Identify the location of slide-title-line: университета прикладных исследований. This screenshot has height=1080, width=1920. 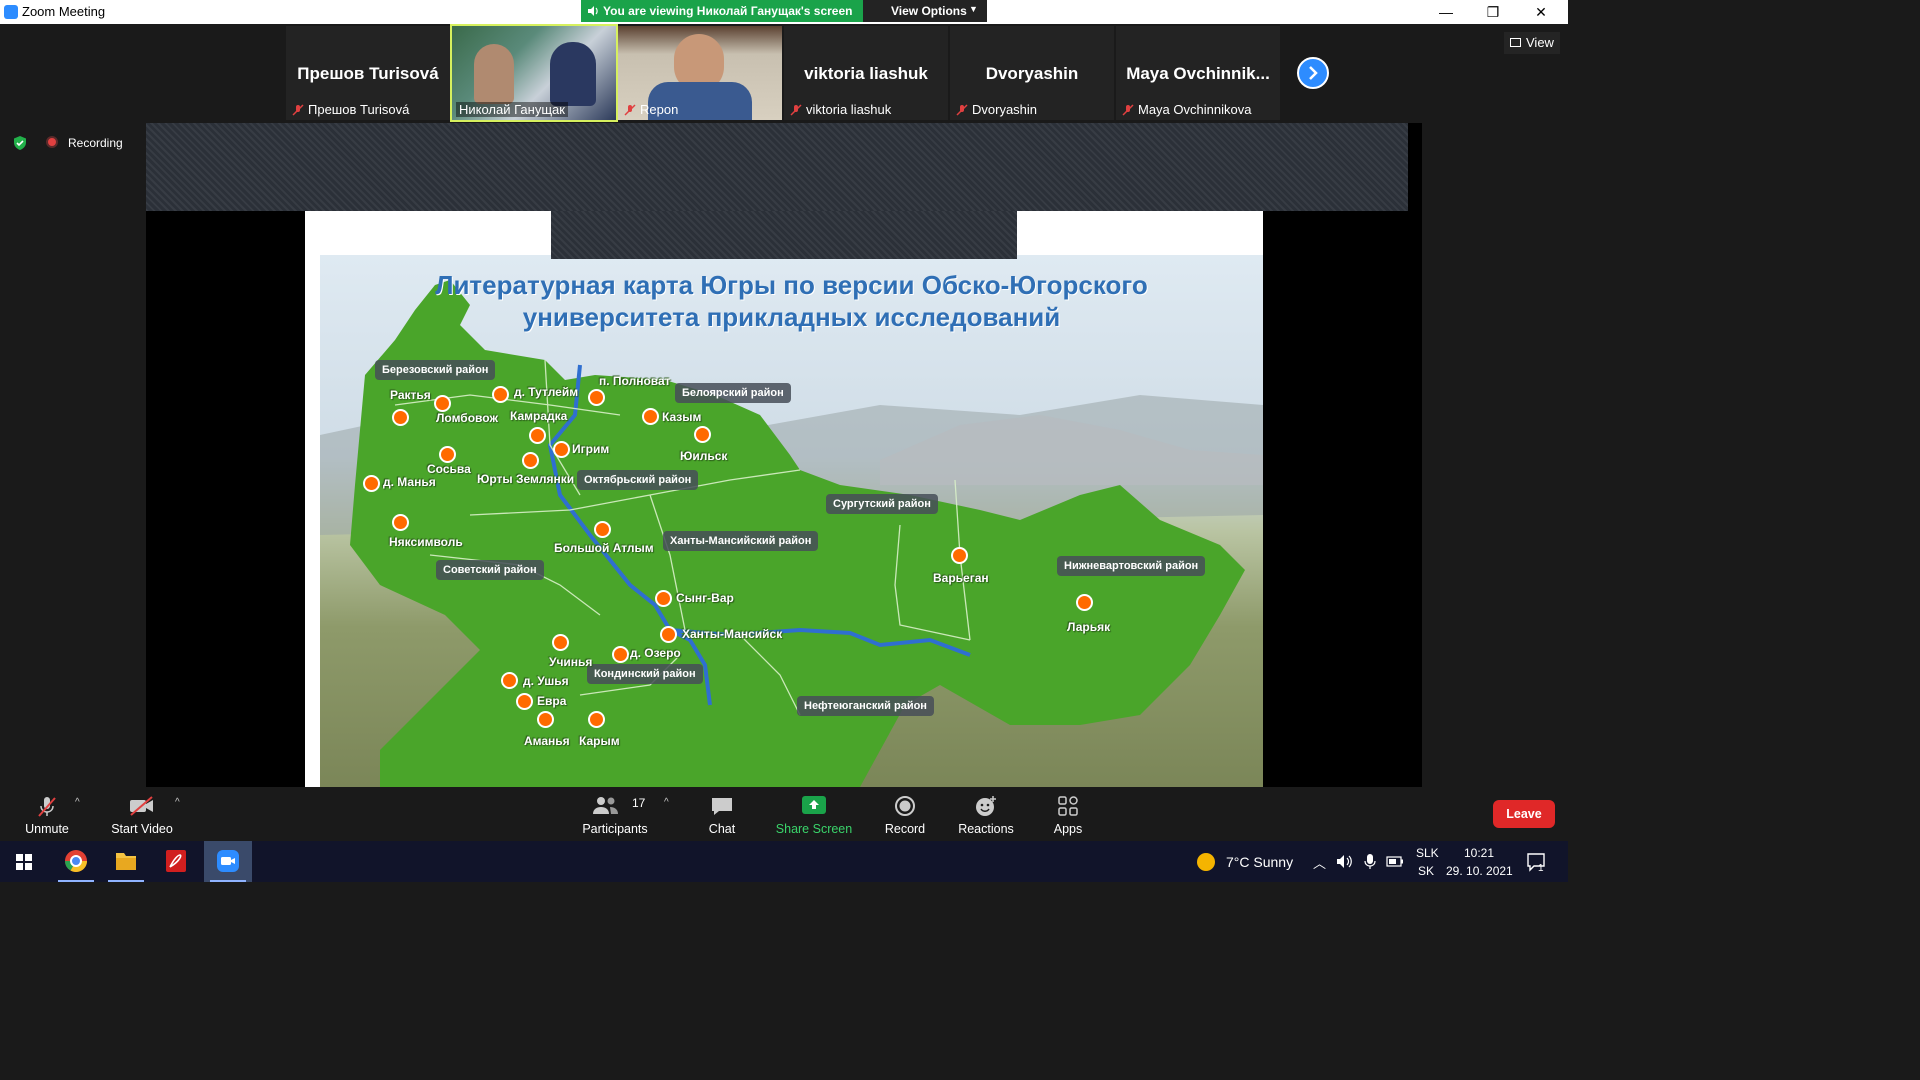
(791, 317).